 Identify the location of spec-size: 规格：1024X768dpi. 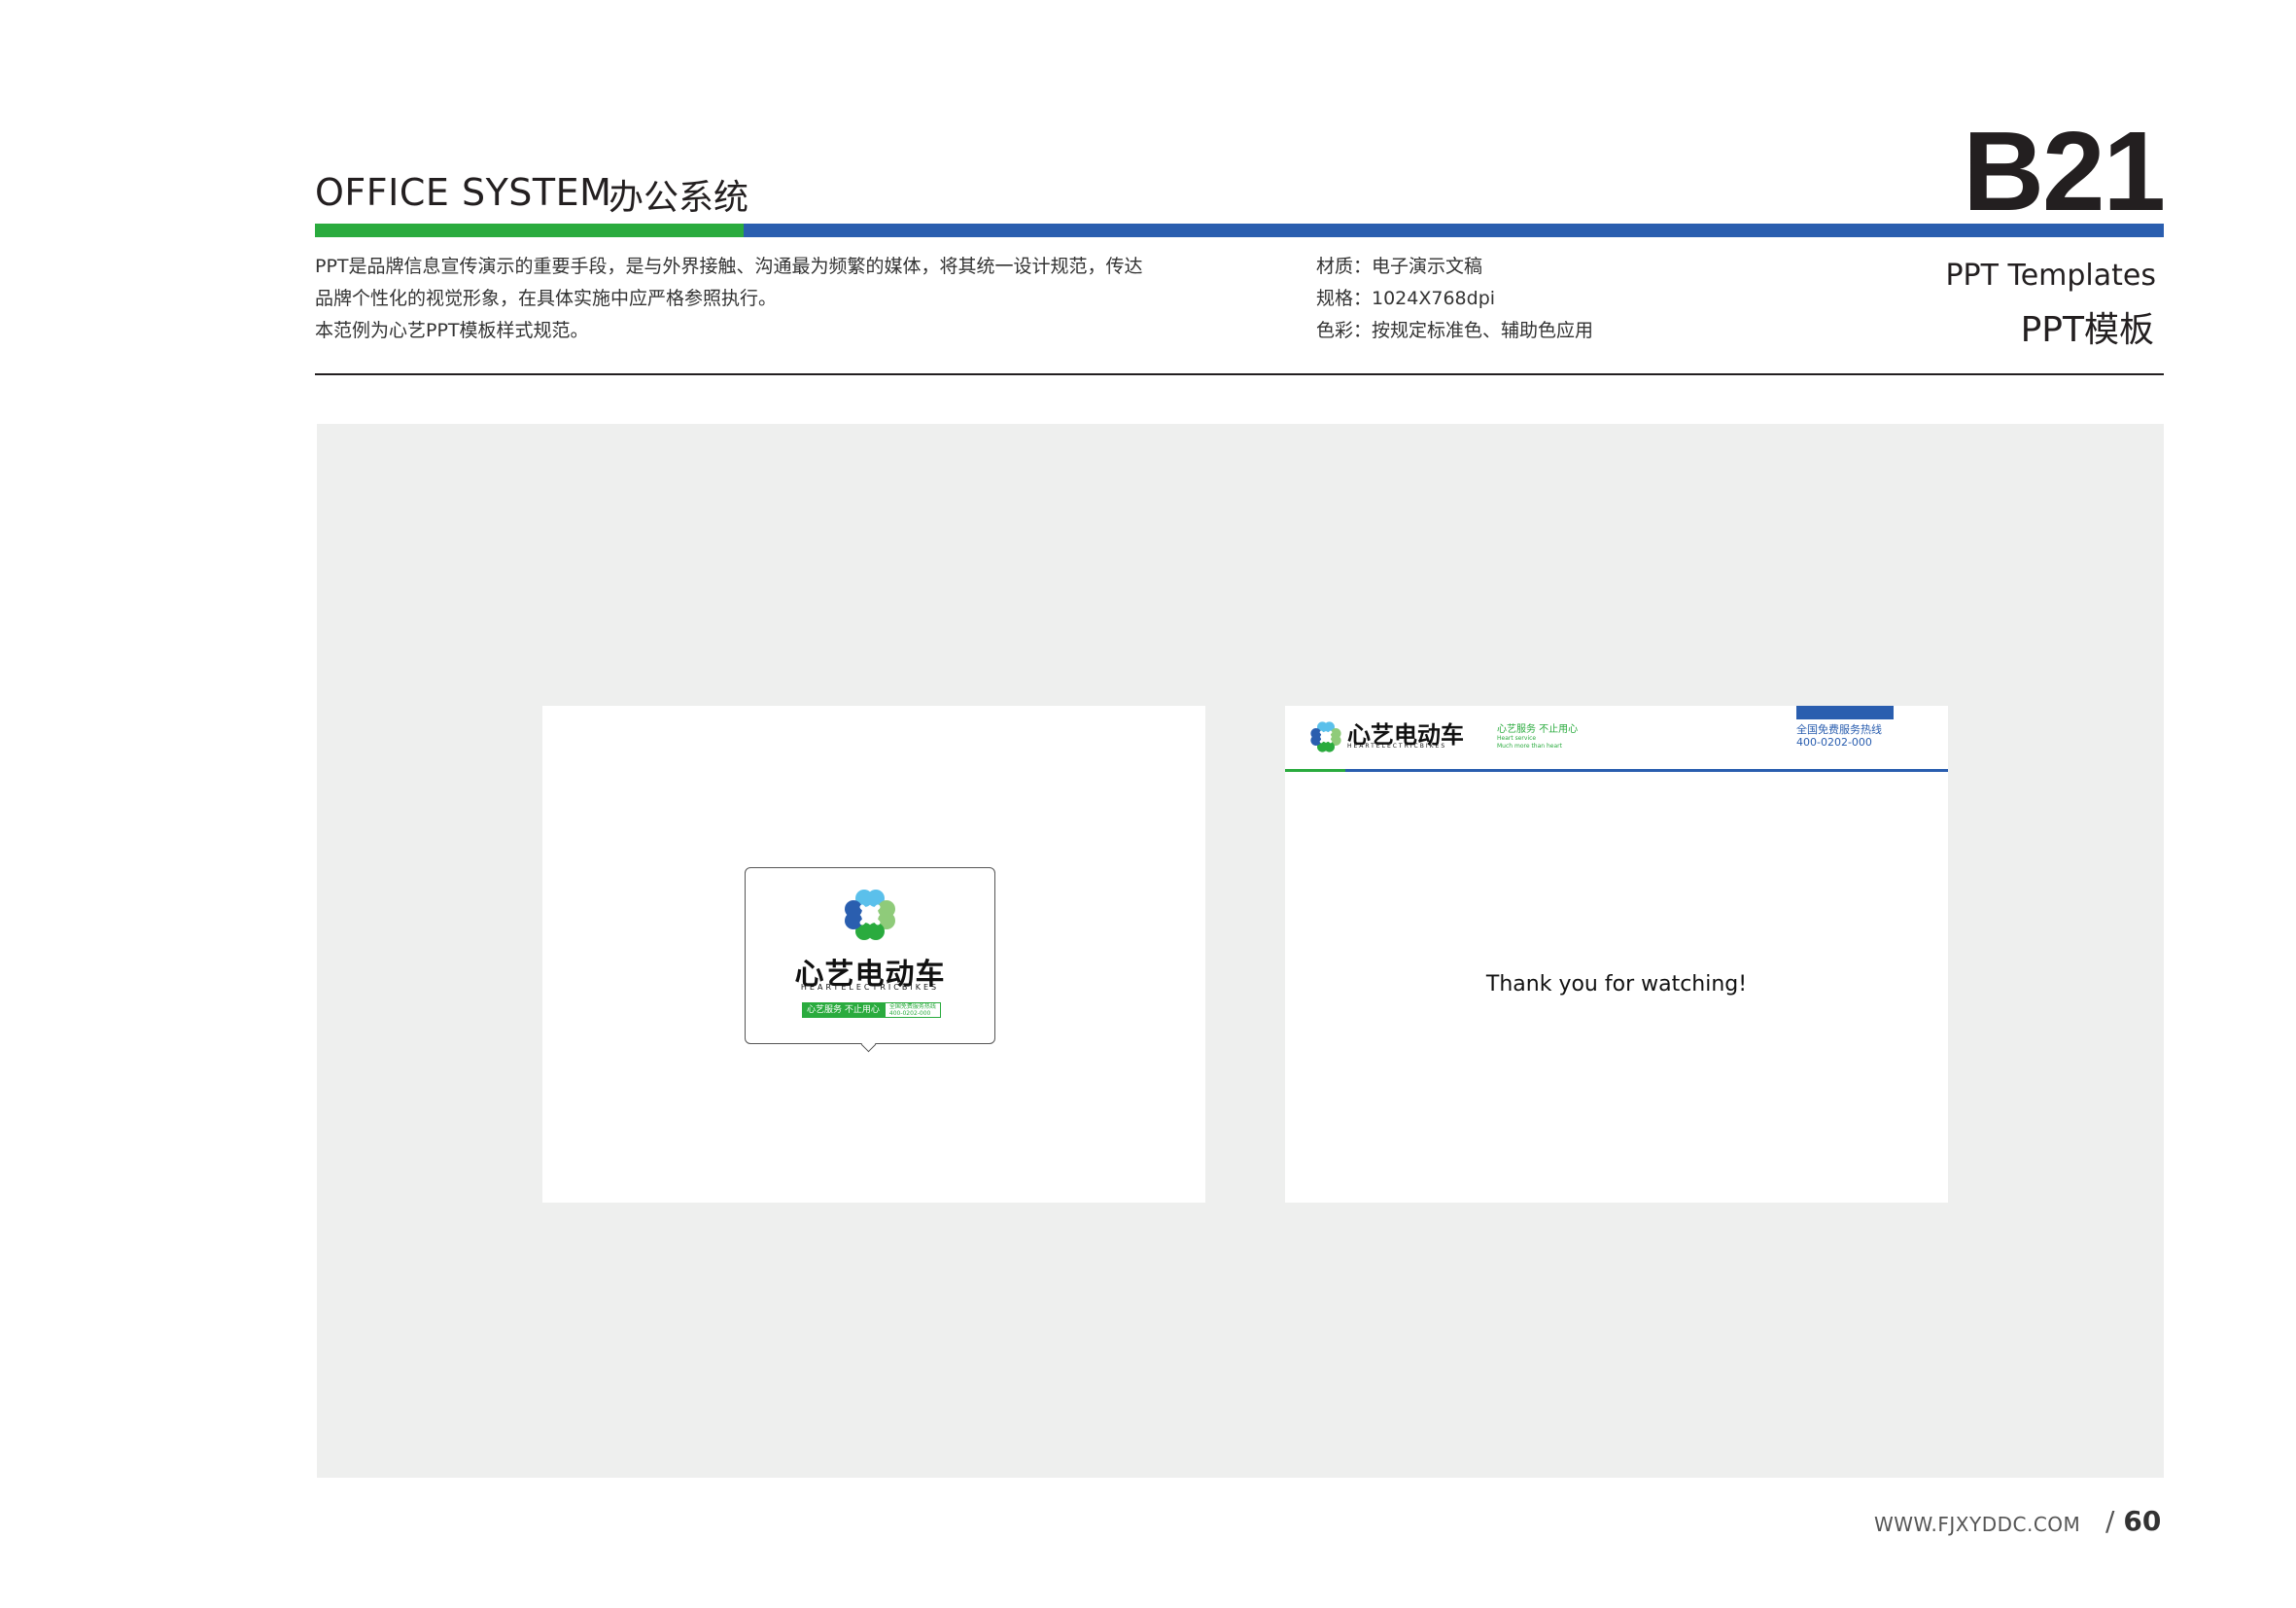
(1406, 298).